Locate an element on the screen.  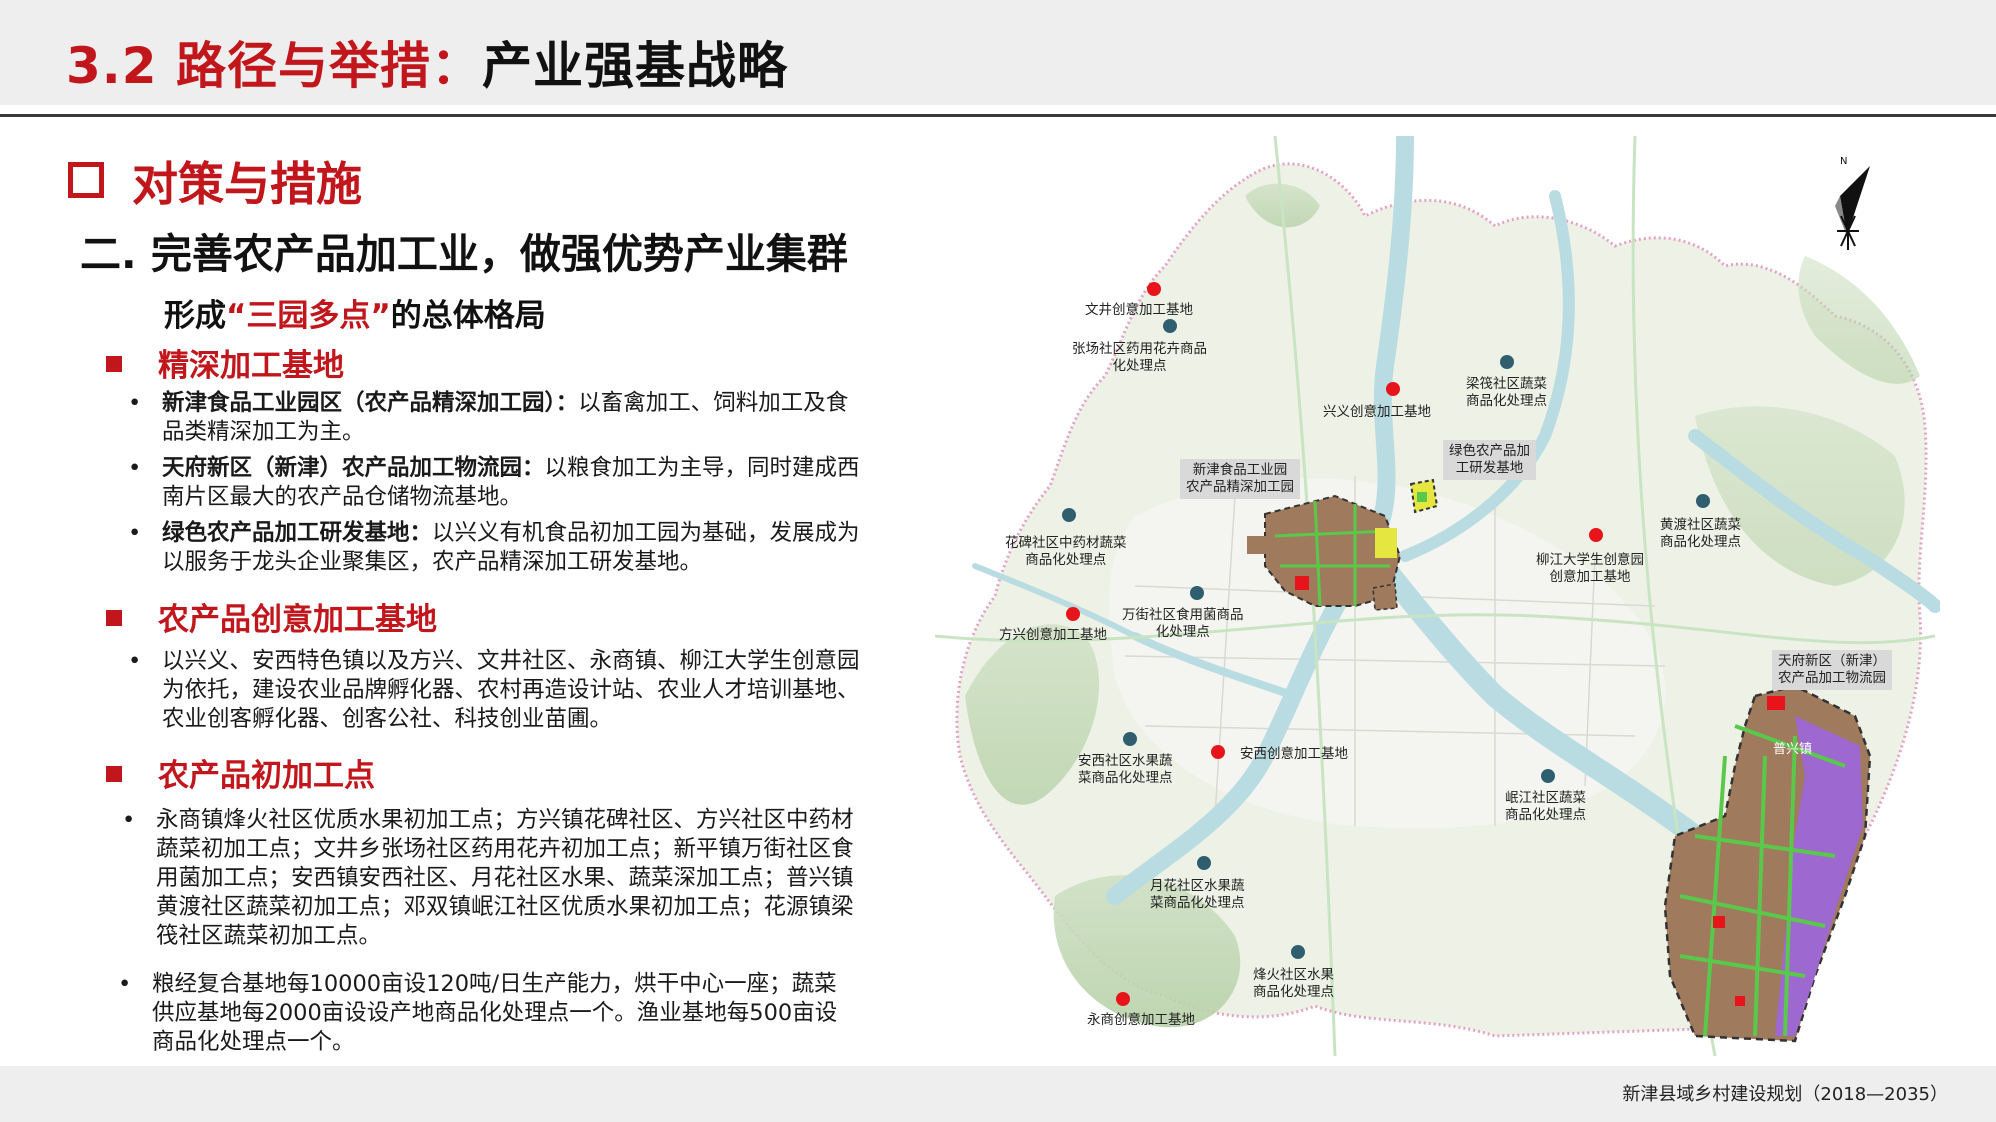
point-liujiang-creative is located at coordinates (1596, 535).